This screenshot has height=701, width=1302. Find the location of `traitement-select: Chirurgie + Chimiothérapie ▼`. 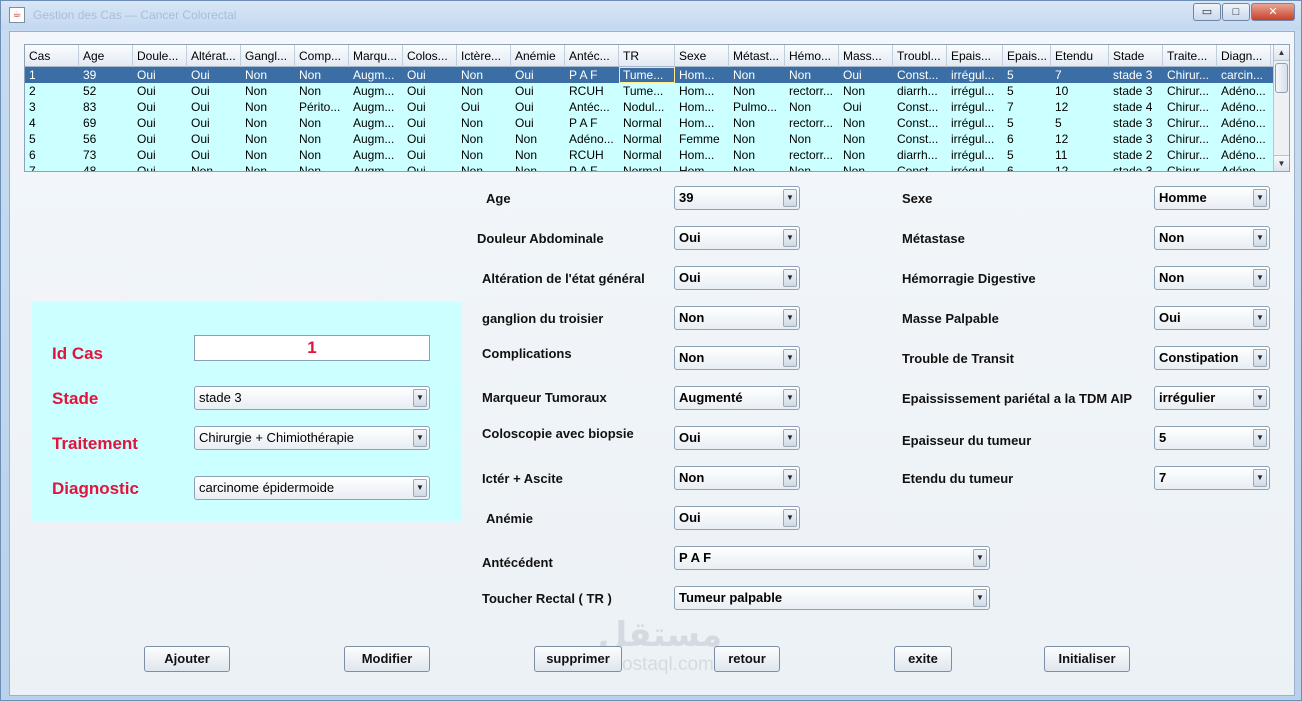

traitement-select: Chirurgie + Chimiothérapie ▼ is located at coordinates (312, 438).